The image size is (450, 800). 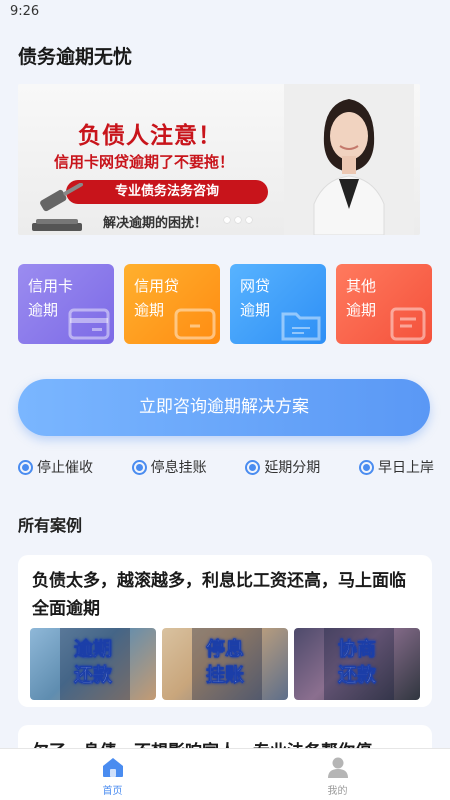 What do you see at coordinates (225, 304) in the screenshot?
I see `category-grid: 信用卡 逾期 信用贷 逾期 网贷 逾期 其他 逾期` at bounding box center [225, 304].